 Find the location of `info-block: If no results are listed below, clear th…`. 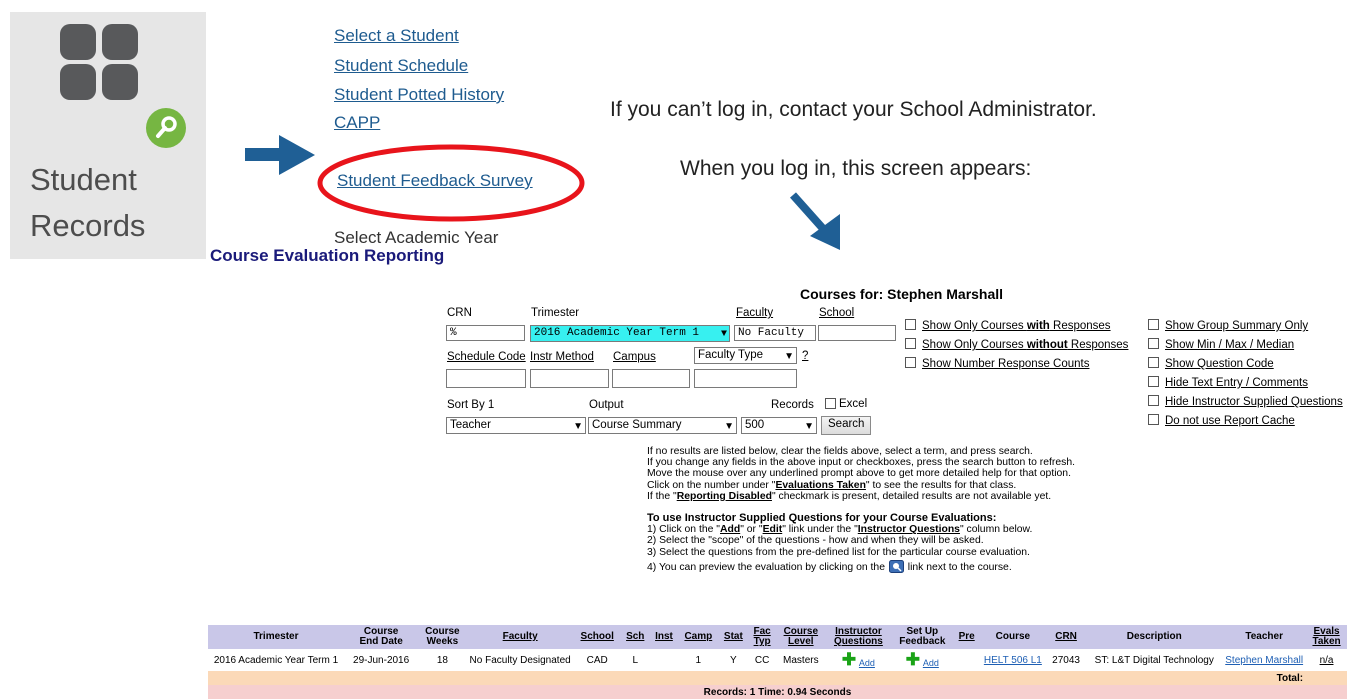

info-block: If no results are listed below, clear th… is located at coordinates (861, 509).